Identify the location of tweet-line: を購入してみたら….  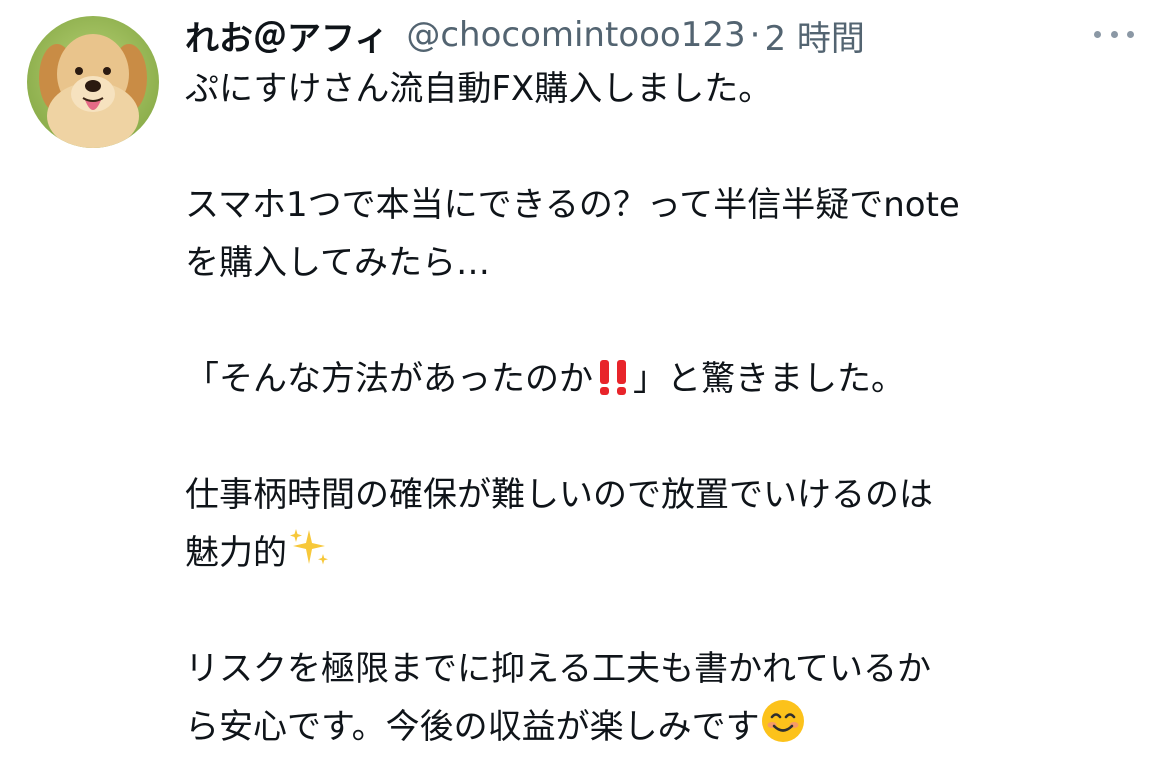
(337, 263).